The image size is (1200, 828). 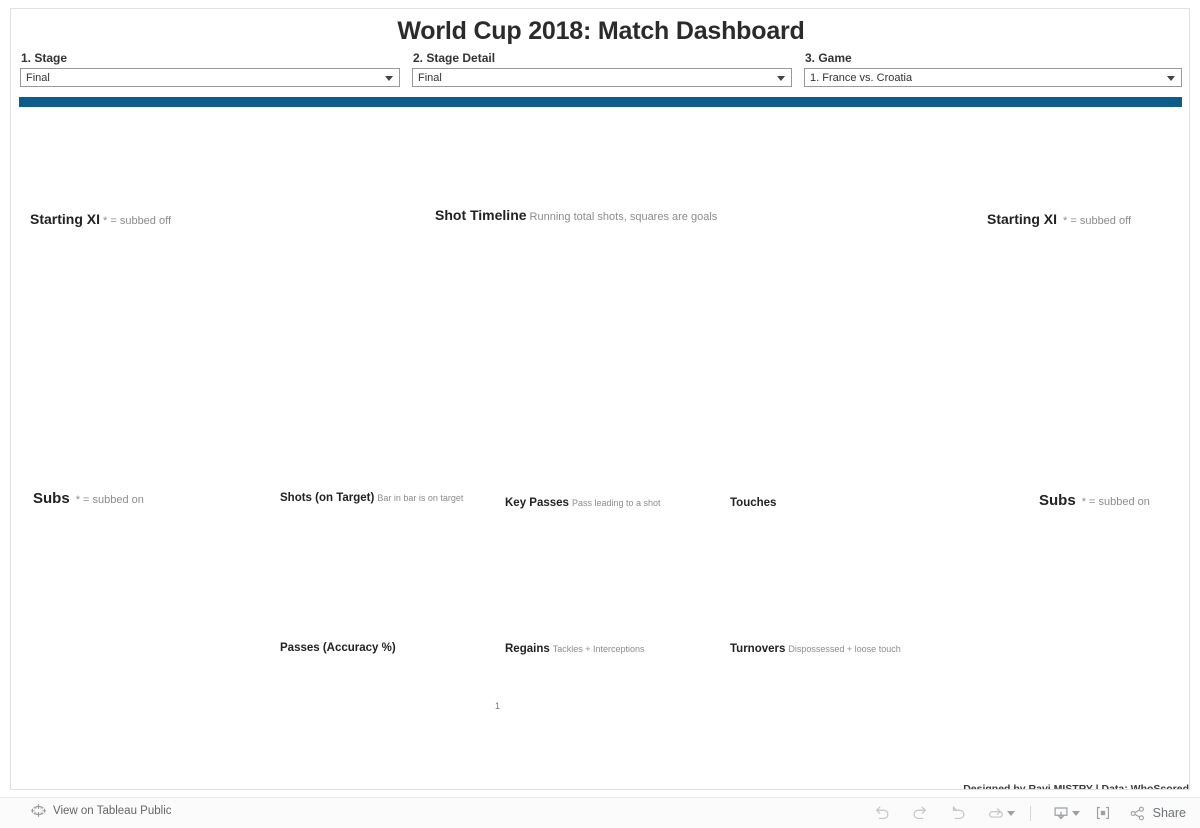 What do you see at coordinates (112, 810) in the screenshot?
I see `view-on-tableau-public-label: View on Tableau Public` at bounding box center [112, 810].